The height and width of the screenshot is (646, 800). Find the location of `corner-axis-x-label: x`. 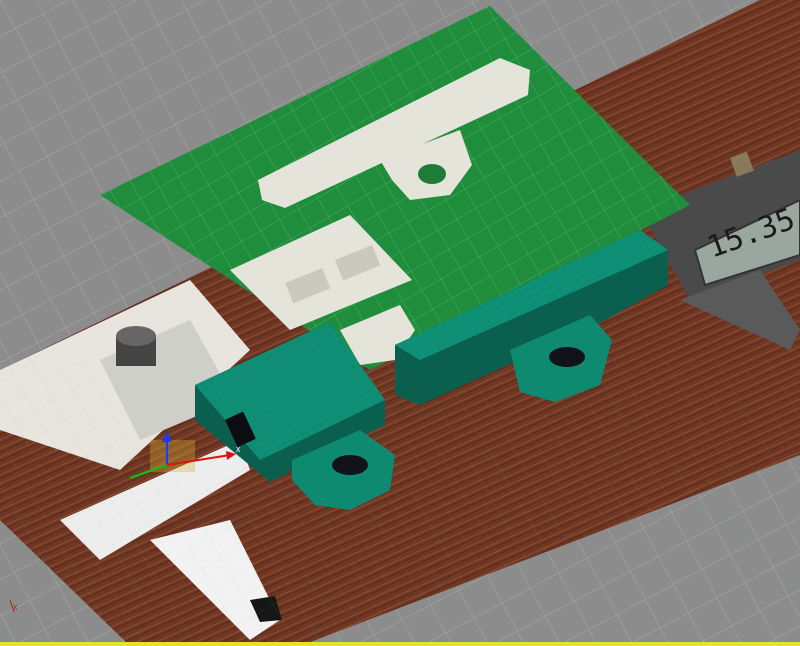

corner-axis-x-label: x is located at coordinates (15, 607).